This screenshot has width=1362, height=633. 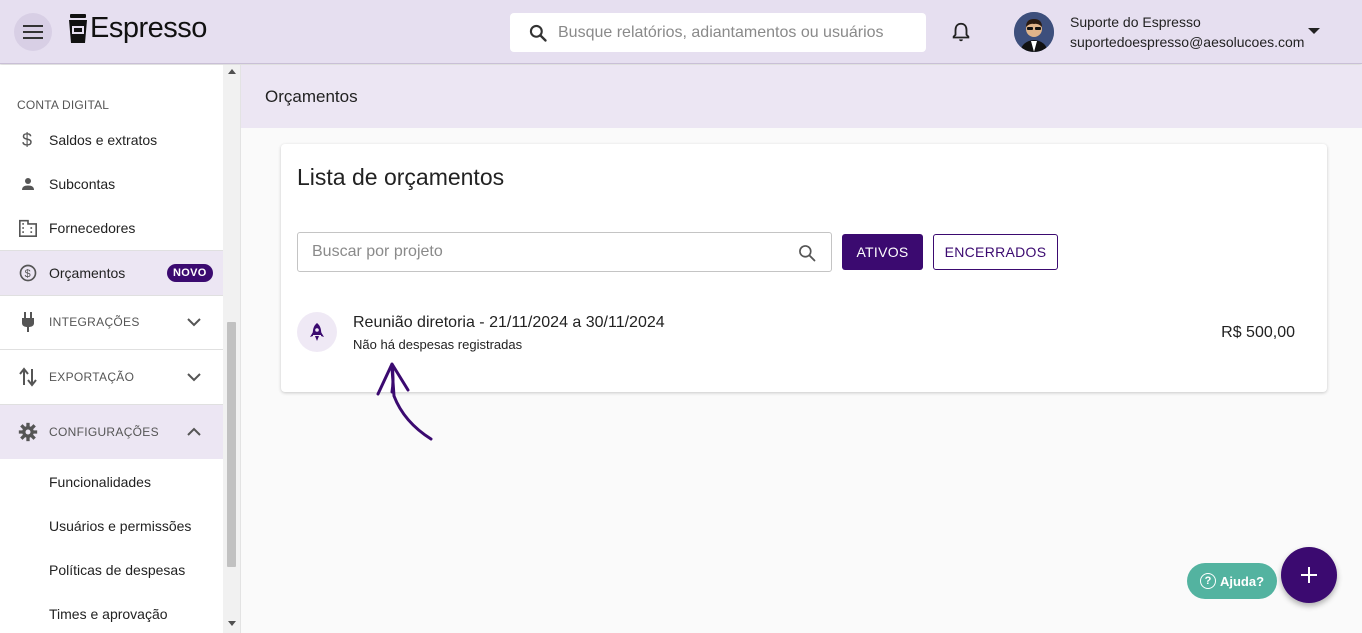 I want to click on menu-icon, so click(x=33, y=32).